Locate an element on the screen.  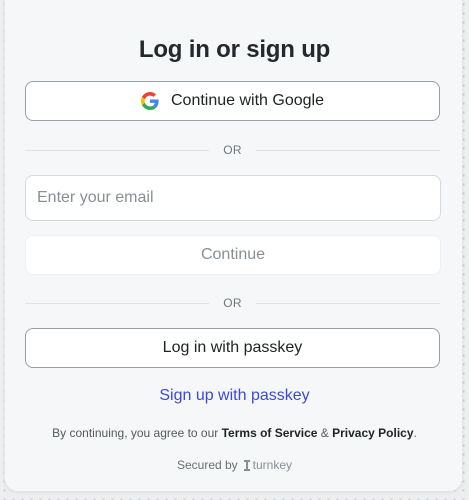
turnkey-brand-name: turnkey is located at coordinates (272, 465).